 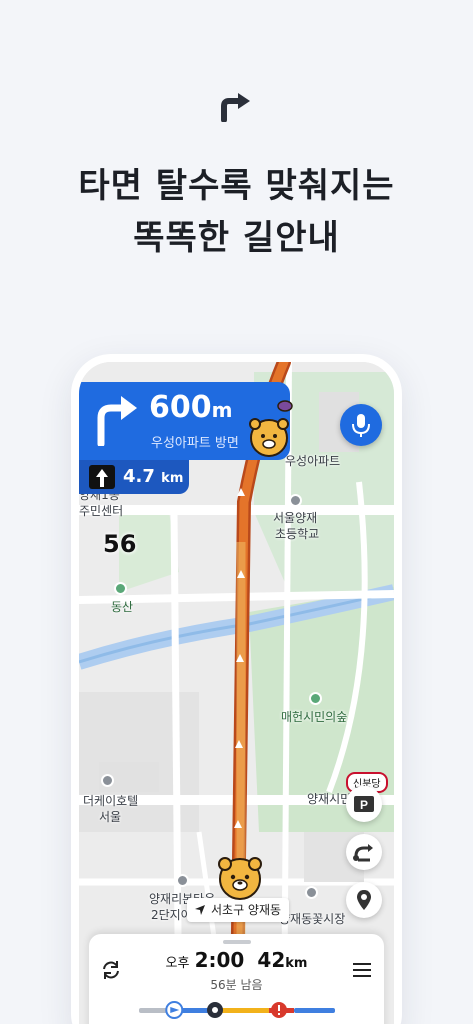 What do you see at coordinates (269, 437) in the screenshot?
I see `character-marker-icon` at bounding box center [269, 437].